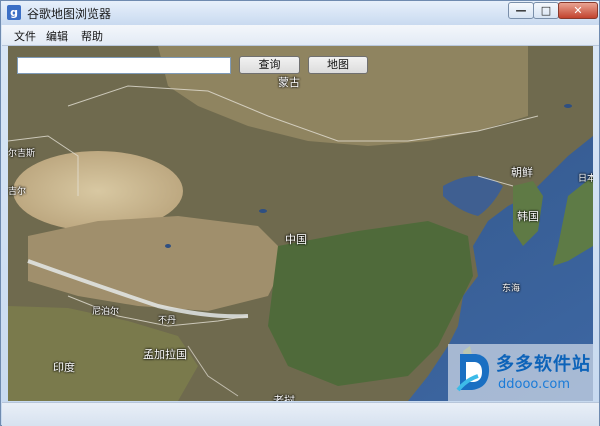 The width and height of the screenshot is (600, 426). Describe the element at coordinates (269, 65) in the screenshot. I see `query-button: 查询` at that location.